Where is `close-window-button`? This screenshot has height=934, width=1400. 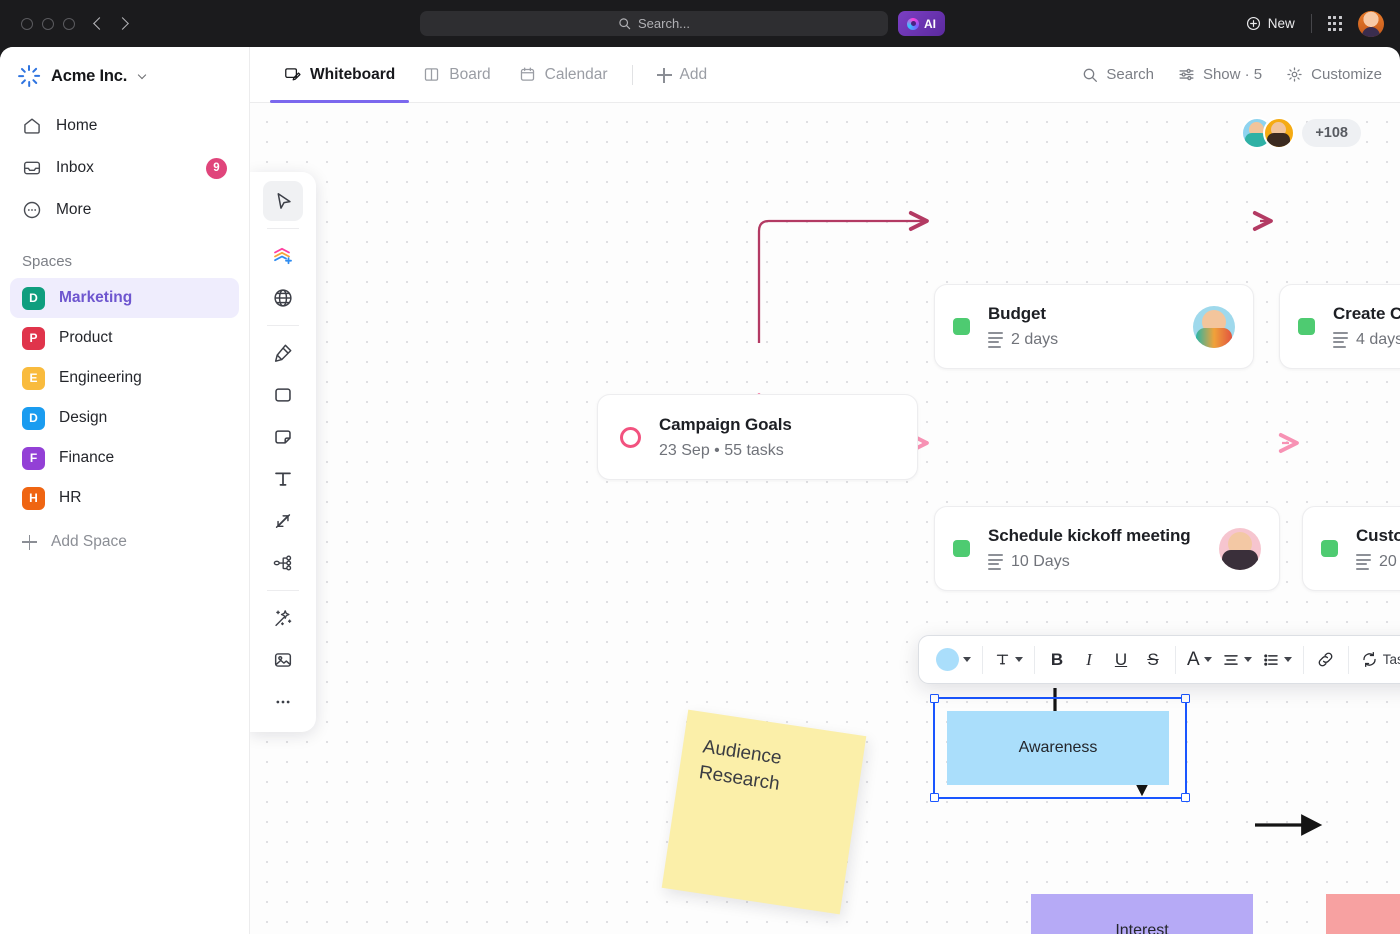 close-window-button is located at coordinates (27, 23).